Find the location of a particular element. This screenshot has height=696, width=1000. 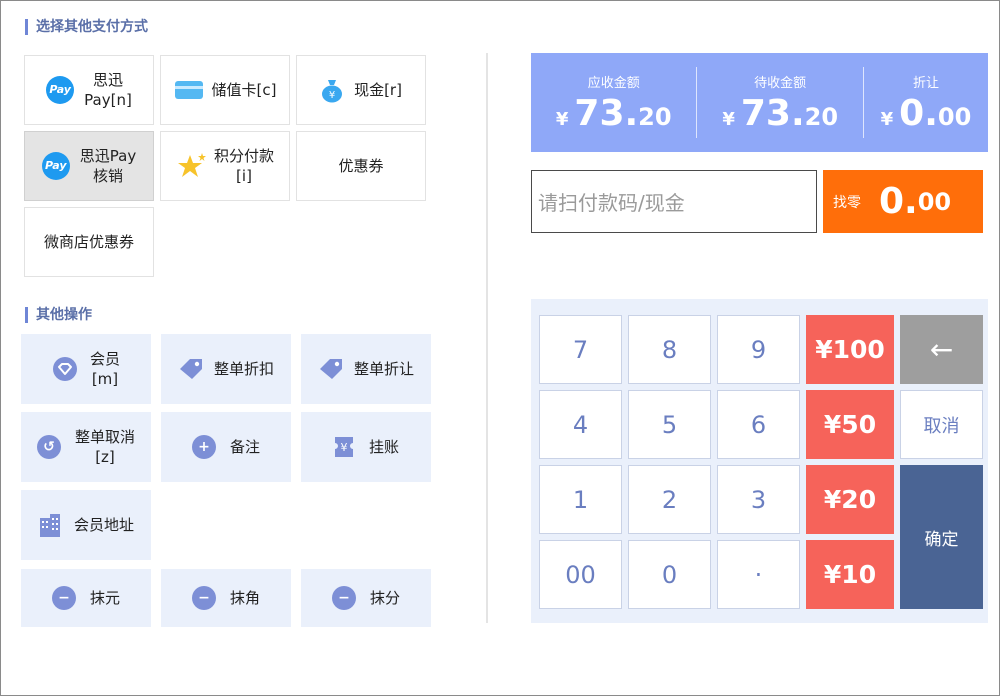

discount-label: 折让 is located at coordinates (925, 83).